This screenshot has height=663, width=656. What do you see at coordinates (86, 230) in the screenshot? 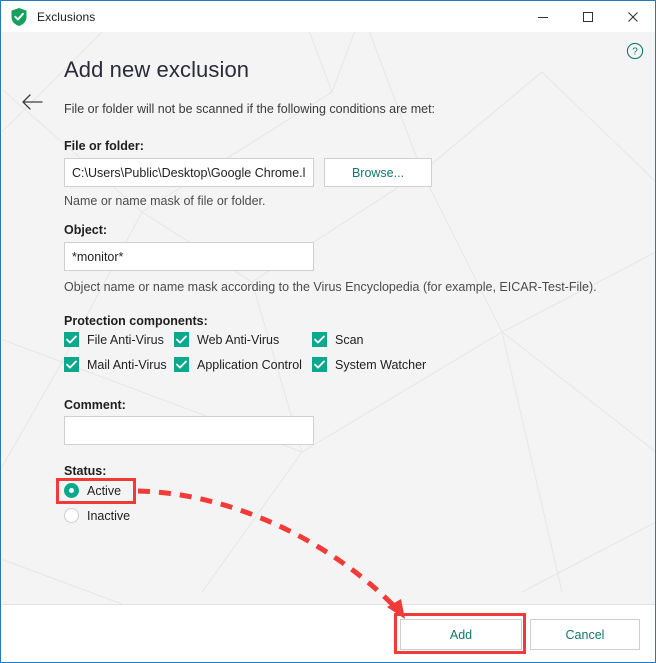
I see `object-label: Object:` at bounding box center [86, 230].